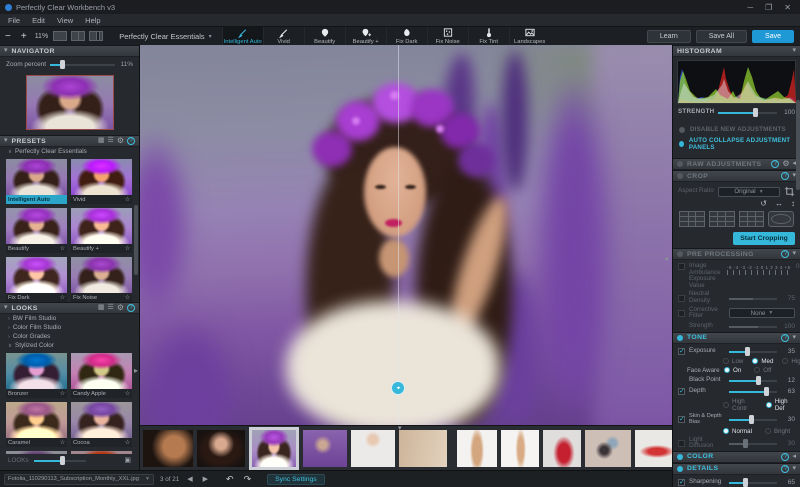 The width and height of the screenshot is (800, 487). What do you see at coordinates (101, 375) in the screenshot?
I see `look-thumb-candy-apple: Candy Apple ☆` at bounding box center [101, 375].